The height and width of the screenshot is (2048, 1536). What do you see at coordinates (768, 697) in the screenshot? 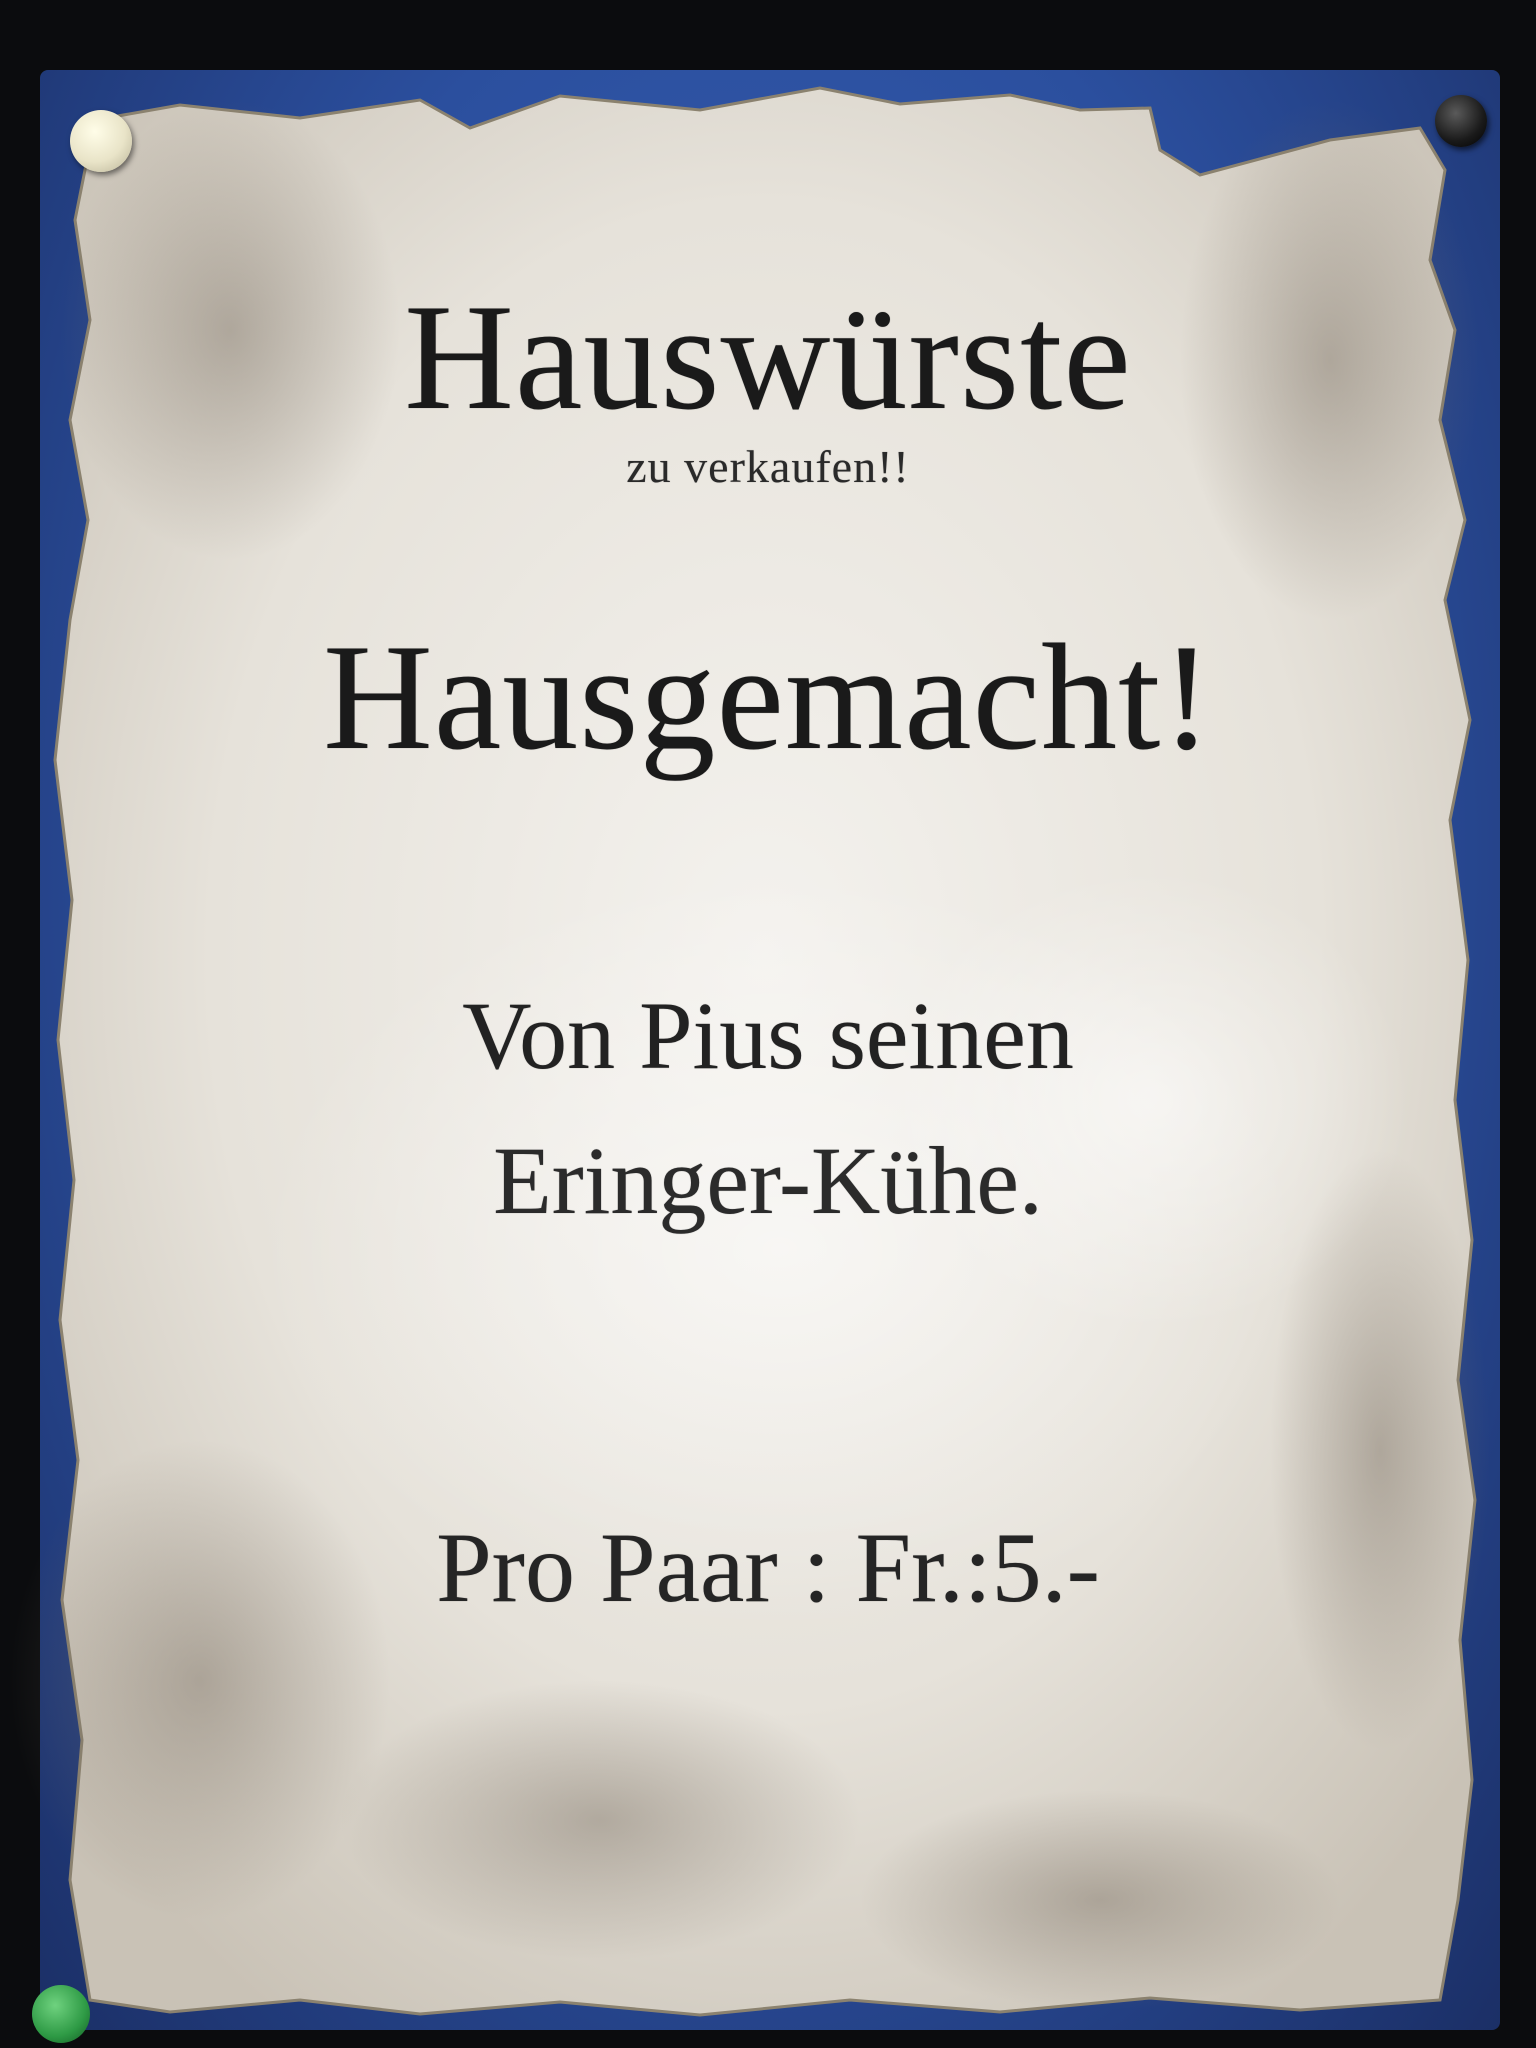
I see `poster-headline: Hausgemacht!` at bounding box center [768, 697].